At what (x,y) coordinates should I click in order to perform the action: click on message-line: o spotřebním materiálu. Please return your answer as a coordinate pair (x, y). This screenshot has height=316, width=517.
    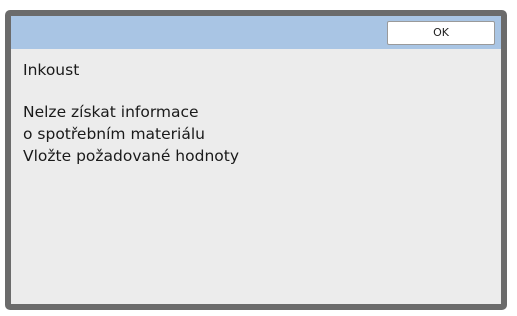
    Looking at the image, I should click on (114, 134).